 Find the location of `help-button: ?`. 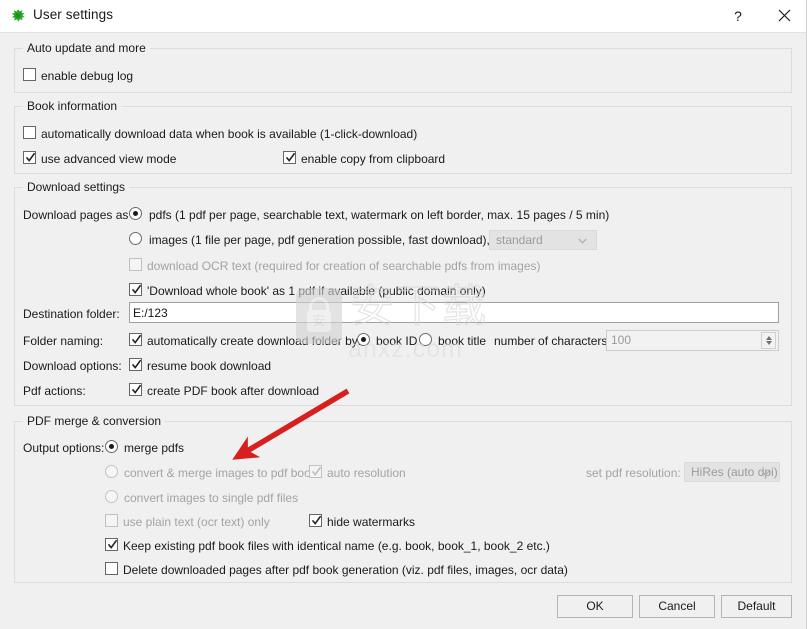

help-button: ? is located at coordinates (738, 15).